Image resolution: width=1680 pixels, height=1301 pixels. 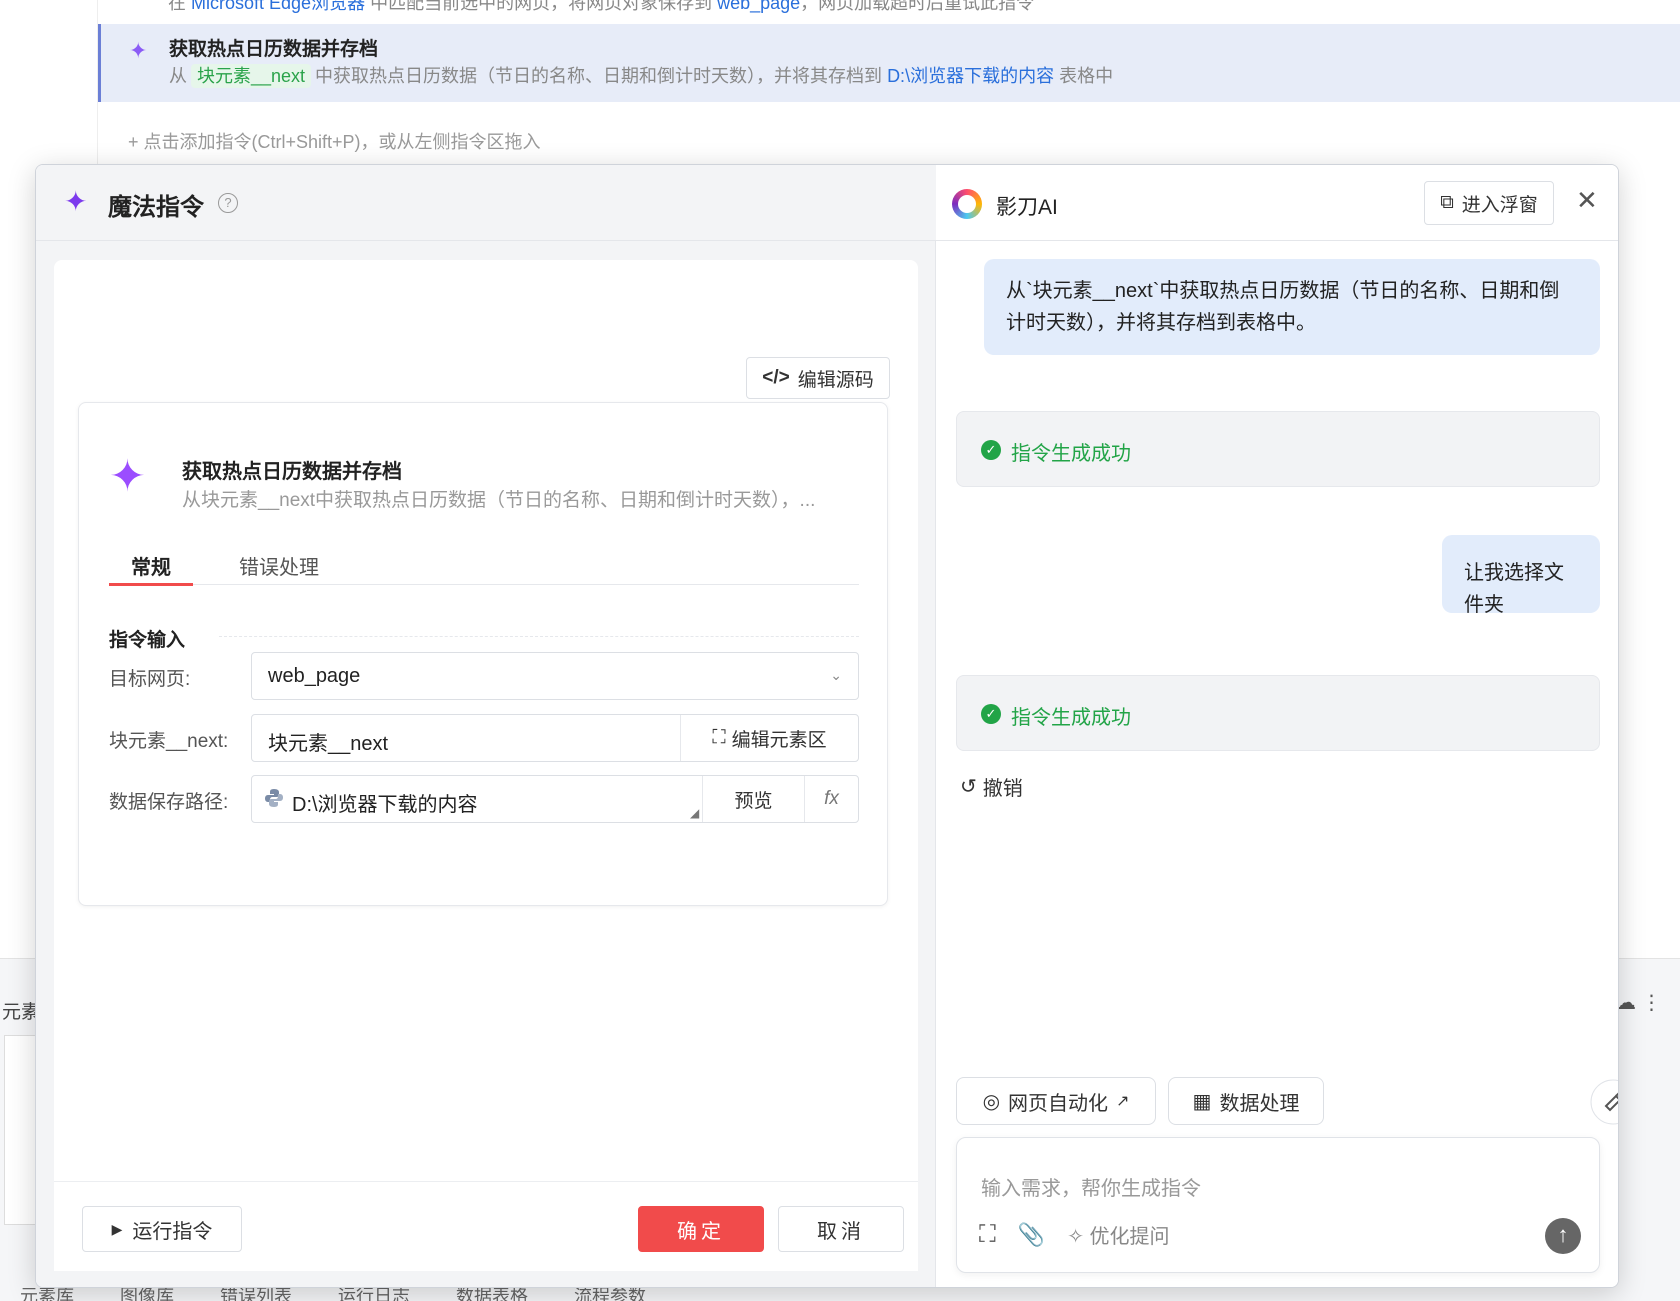 What do you see at coordinates (374, 1293) in the screenshot?
I see `tab-run-log: 运行日志` at bounding box center [374, 1293].